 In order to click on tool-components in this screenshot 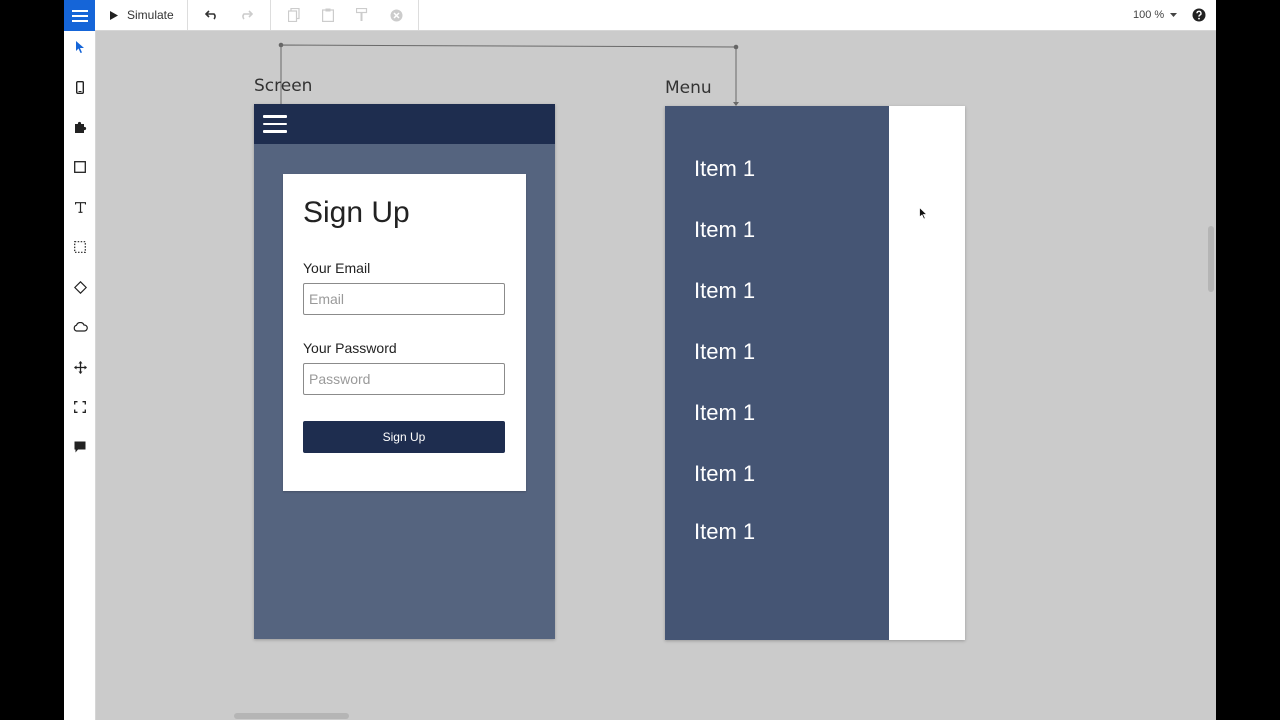, I will do `click(80, 127)`.